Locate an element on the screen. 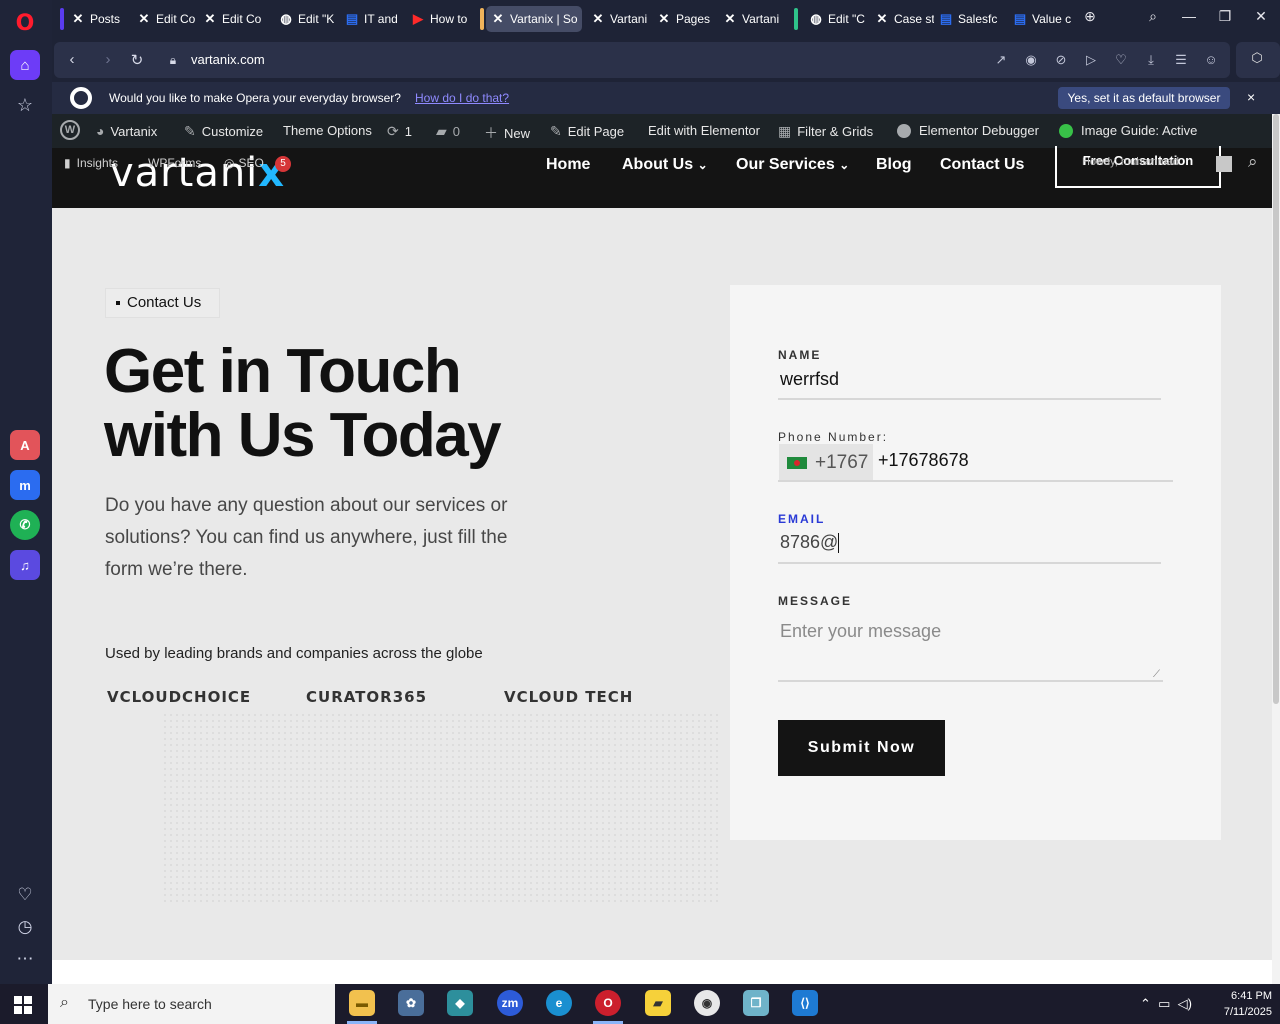 The image size is (1280, 1024). forward-icon: › is located at coordinates (108, 59).